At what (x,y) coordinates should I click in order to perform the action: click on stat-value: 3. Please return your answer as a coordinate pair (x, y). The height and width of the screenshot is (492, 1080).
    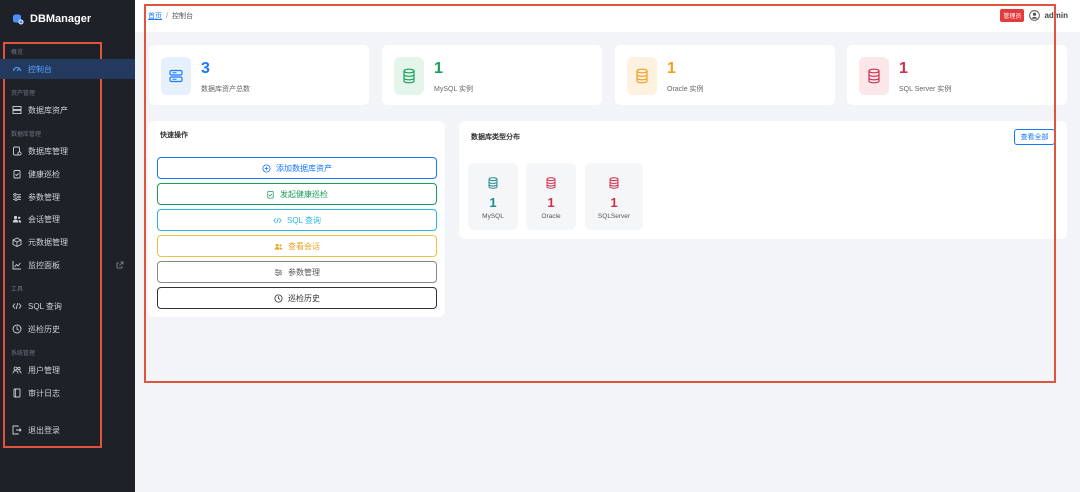
    Looking at the image, I should click on (205, 68).